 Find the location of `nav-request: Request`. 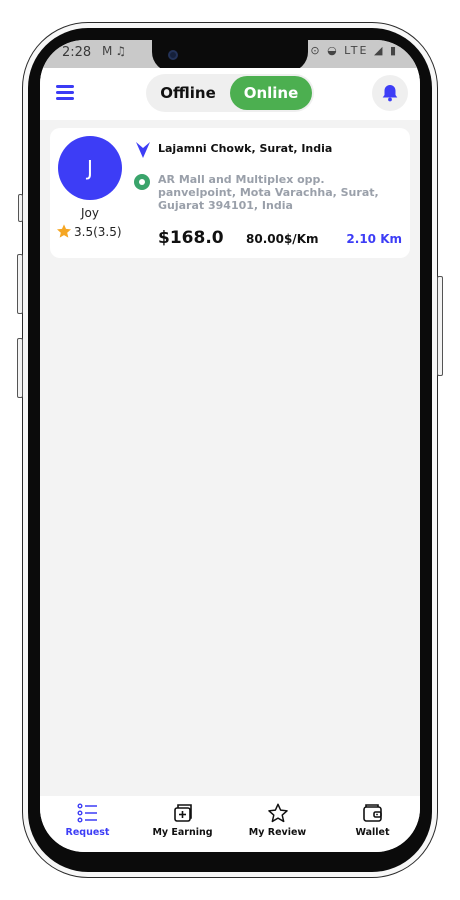

nav-request: Request is located at coordinates (87, 824).